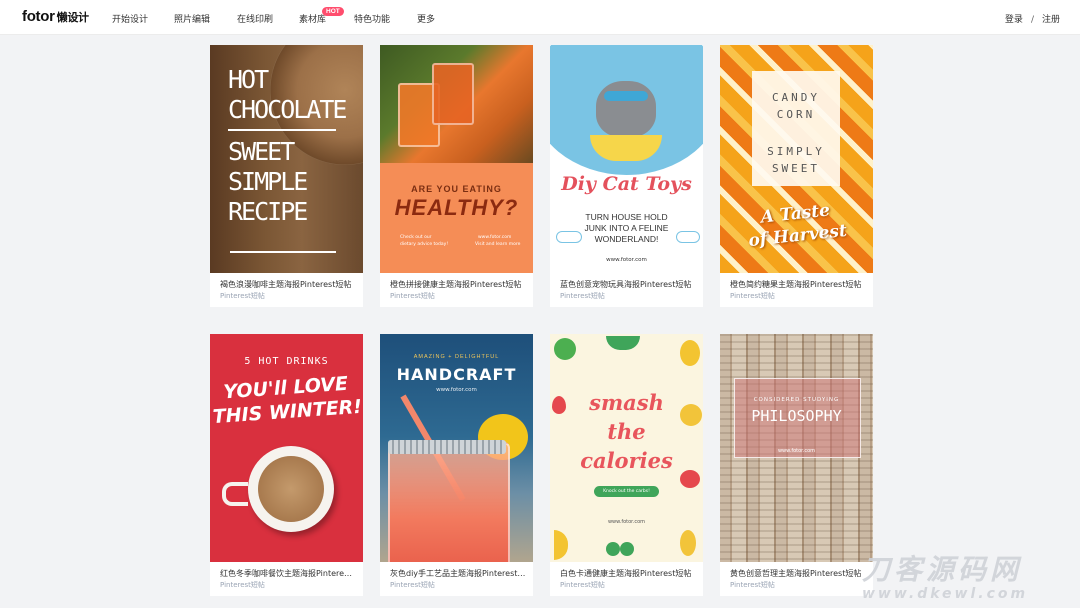 The height and width of the screenshot is (608, 1080). What do you see at coordinates (333, 11) in the screenshot?
I see `hot-badge: HOT` at bounding box center [333, 11].